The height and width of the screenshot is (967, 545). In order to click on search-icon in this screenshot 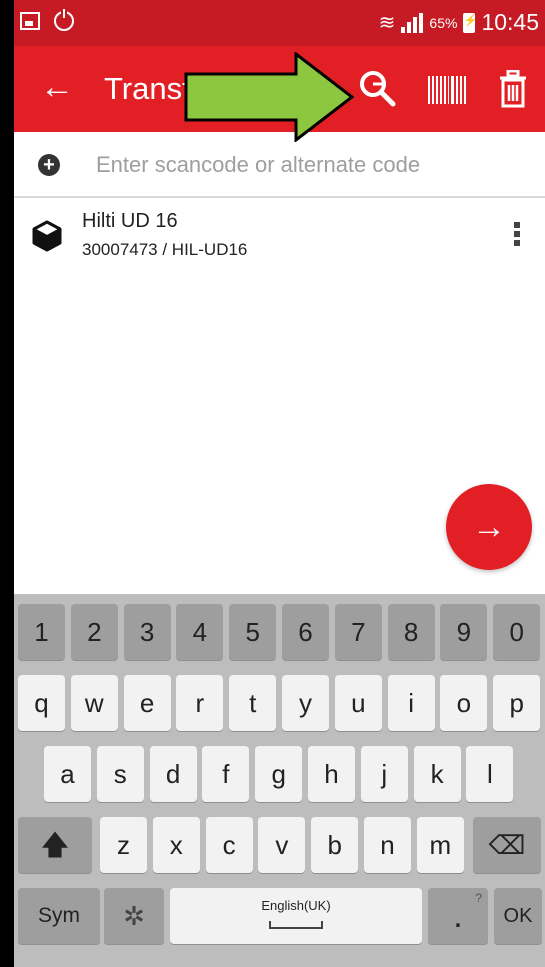, I will do `click(377, 88)`.